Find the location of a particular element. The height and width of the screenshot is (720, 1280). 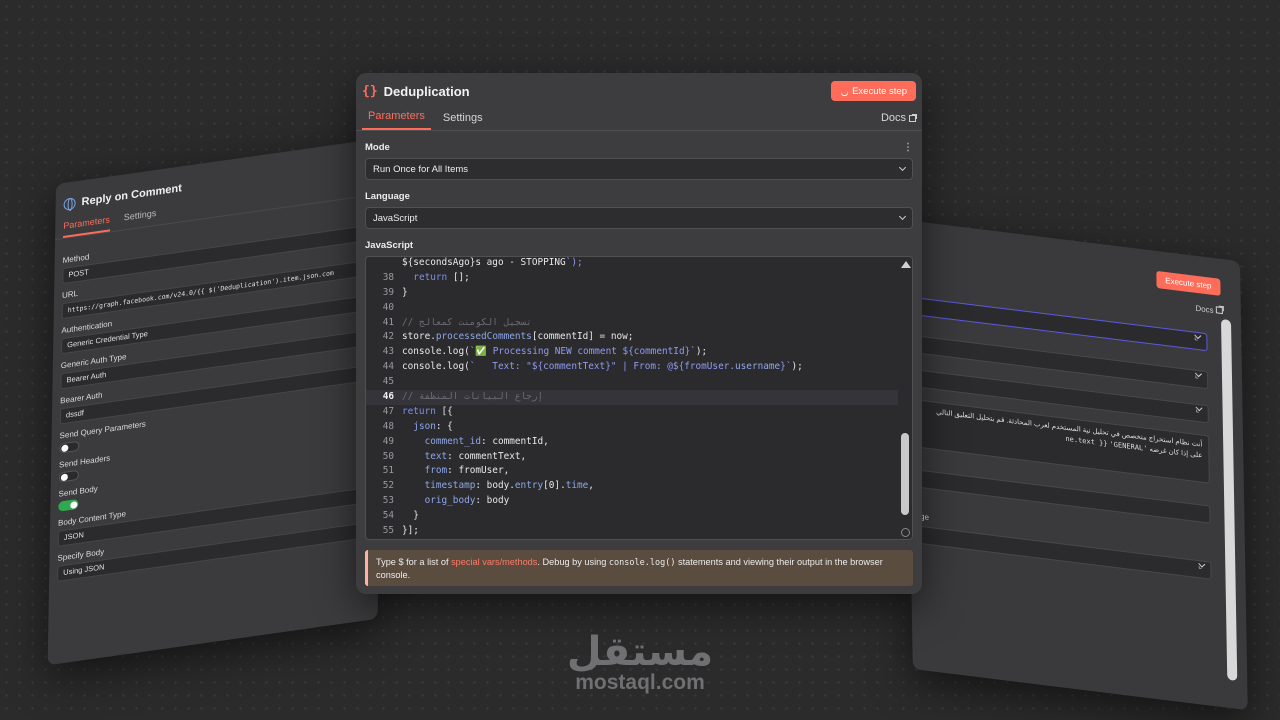

language-select-value: JavaScript is located at coordinates (395, 218).